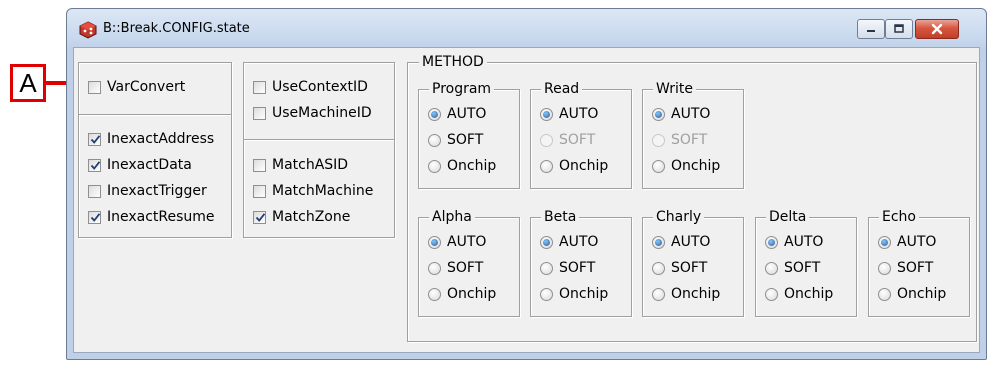  I want to click on radio-beta-auto: AUTO, so click(569, 242).